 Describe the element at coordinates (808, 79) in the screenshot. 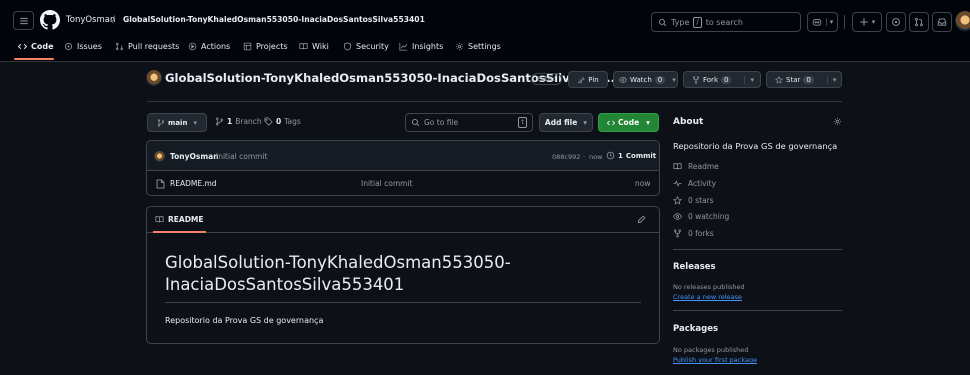

I see `star-count: 0` at that location.